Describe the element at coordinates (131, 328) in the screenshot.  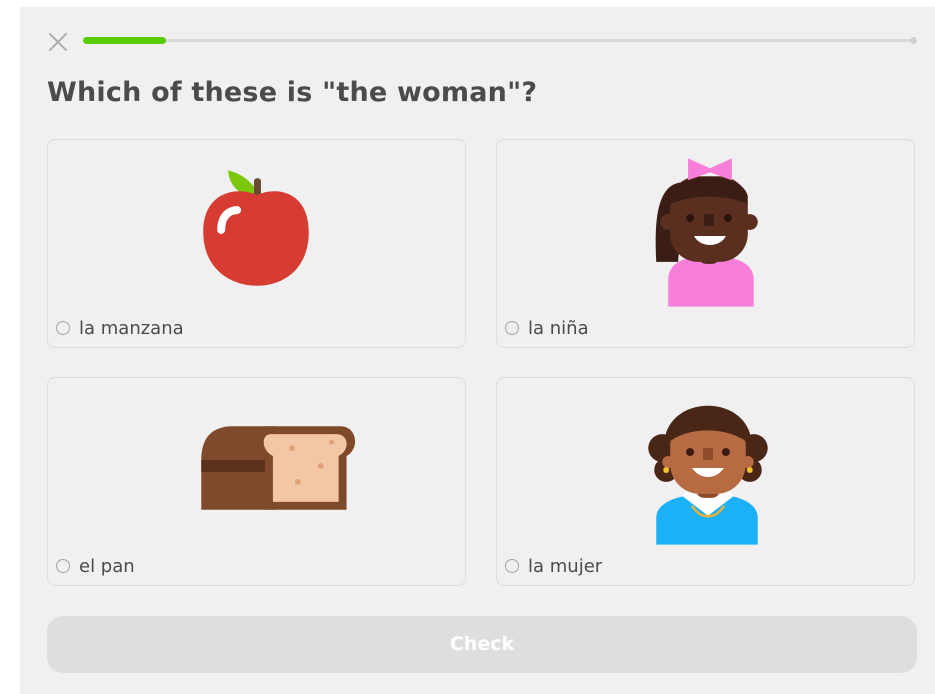
I see `choice-label: la manzana` at that location.